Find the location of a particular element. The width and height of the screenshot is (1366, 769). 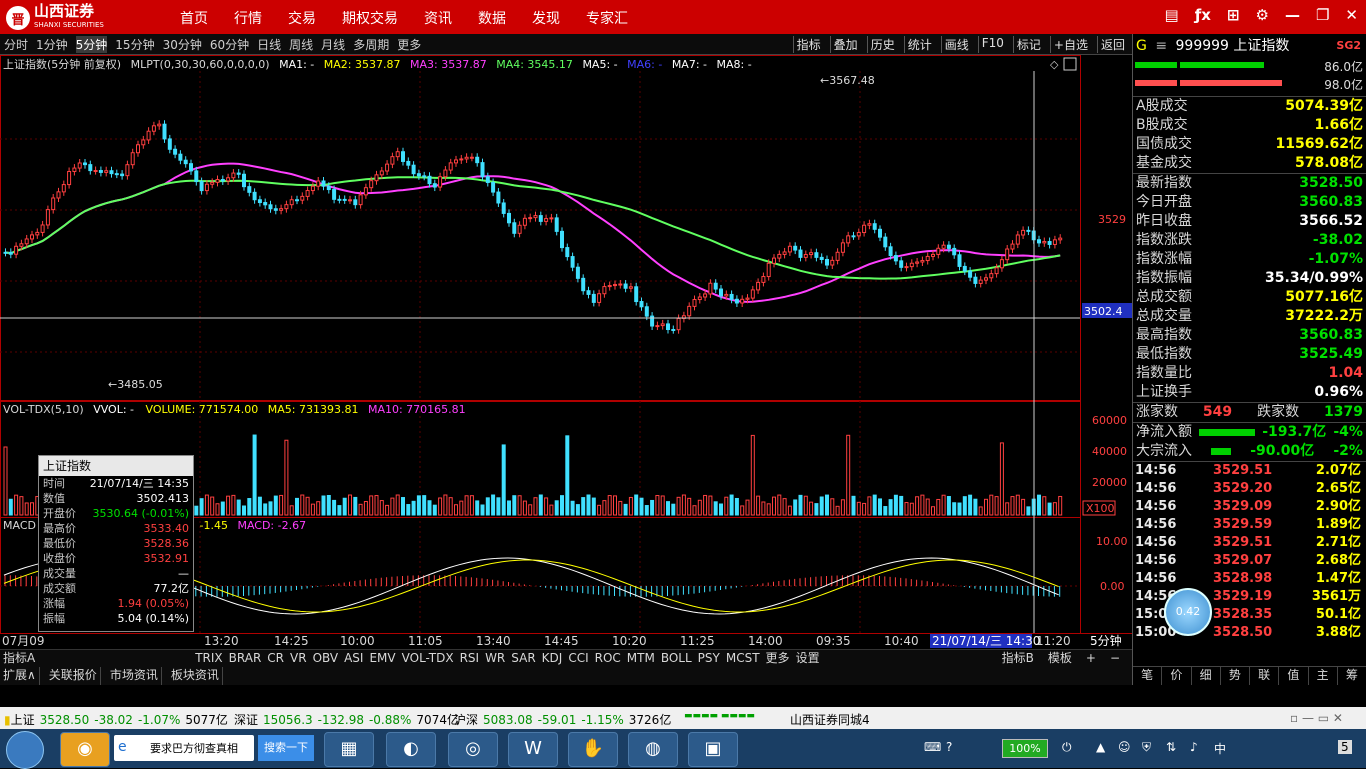

panel-tab-4: 联 is located at coordinates (1265, 676).